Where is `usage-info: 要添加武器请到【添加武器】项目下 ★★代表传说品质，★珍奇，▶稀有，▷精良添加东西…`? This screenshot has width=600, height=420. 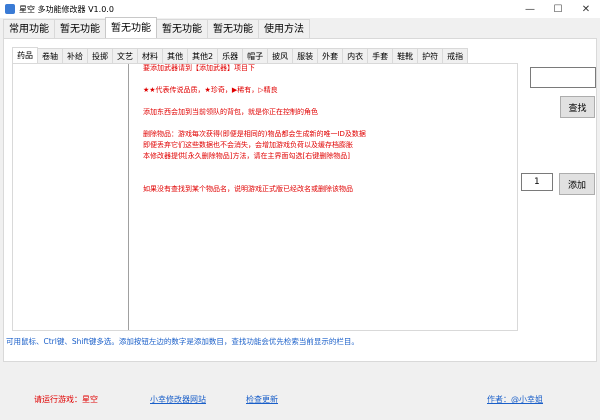 usage-info: 要添加武器请到【添加武器】项目下 ★★代表传说品质，★珍奇，▶稀有，▷精良添加东西… is located at coordinates (254, 129).